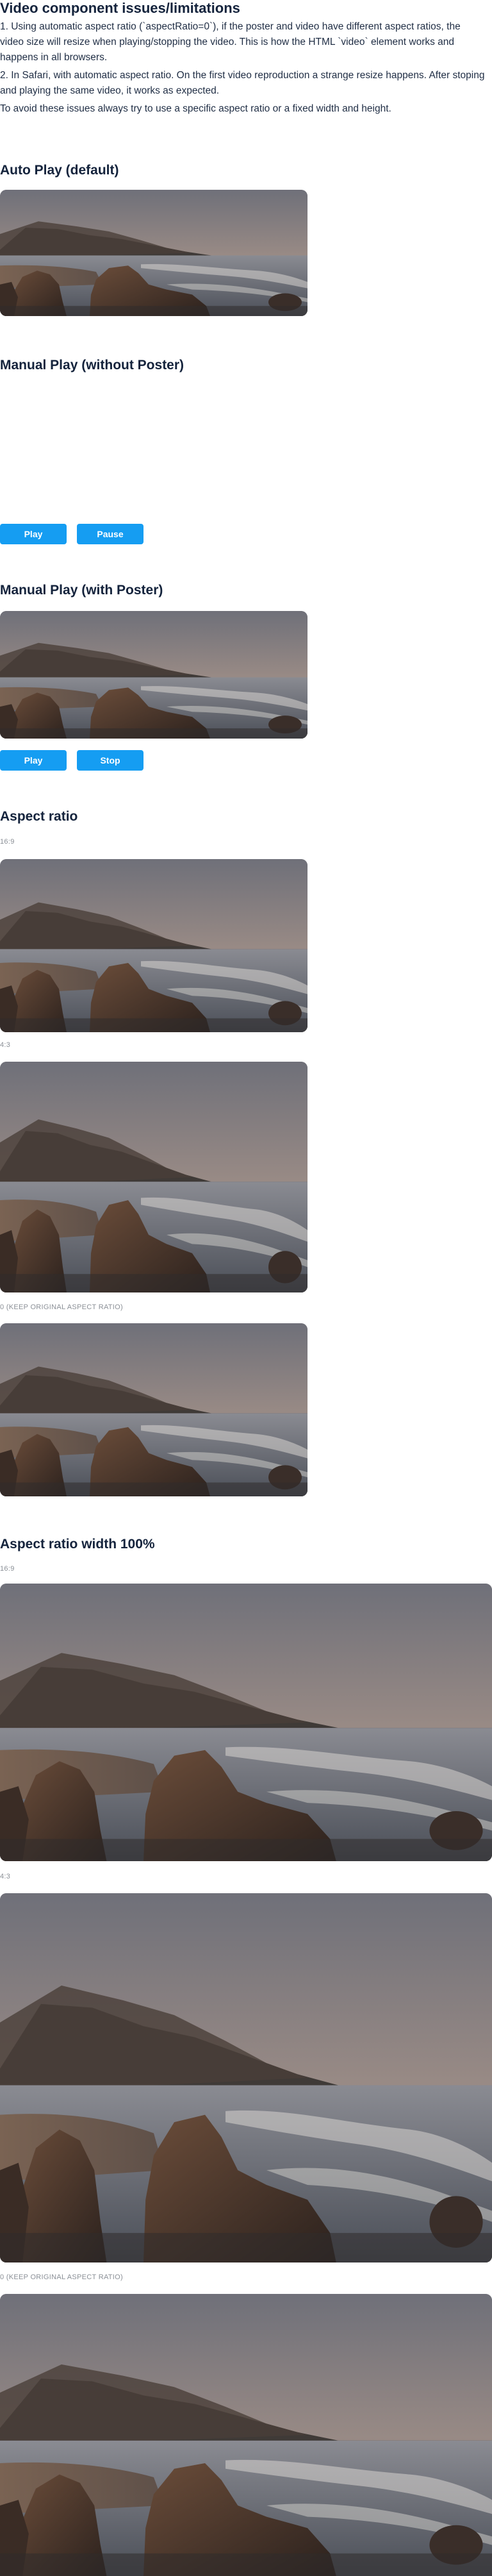 Image resolution: width=492 pixels, height=2576 pixels. What do you see at coordinates (81, 590) in the screenshot?
I see `section-title-manual-poster: Manual Play (with Poster)` at bounding box center [81, 590].